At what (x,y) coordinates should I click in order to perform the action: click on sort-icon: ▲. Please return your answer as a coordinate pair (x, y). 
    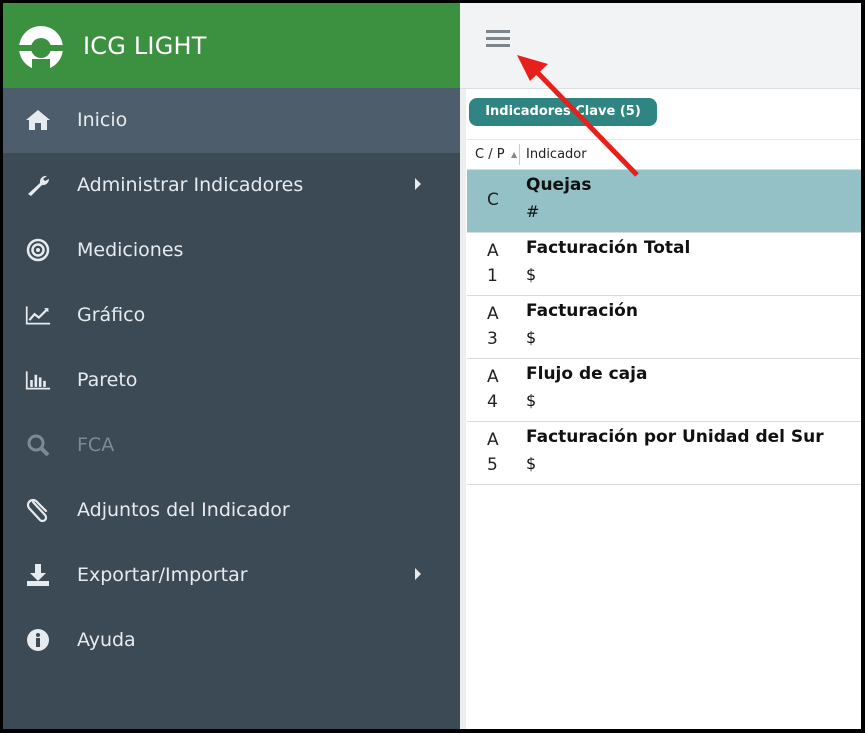
    Looking at the image, I should click on (514, 154).